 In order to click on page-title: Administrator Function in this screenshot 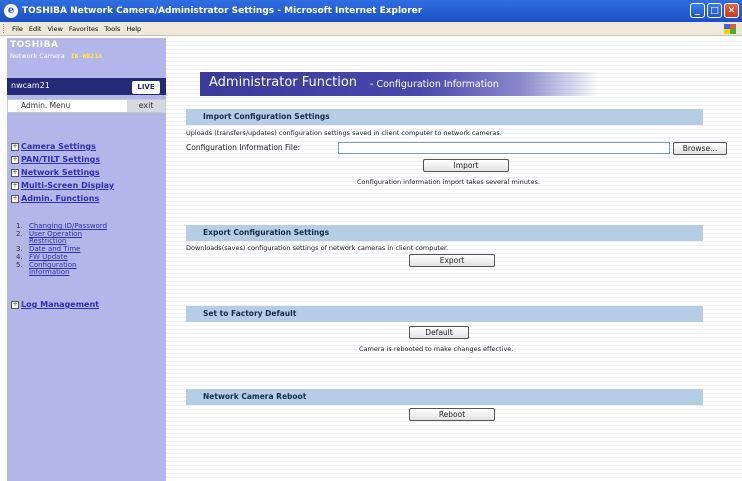, I will do `click(283, 82)`.